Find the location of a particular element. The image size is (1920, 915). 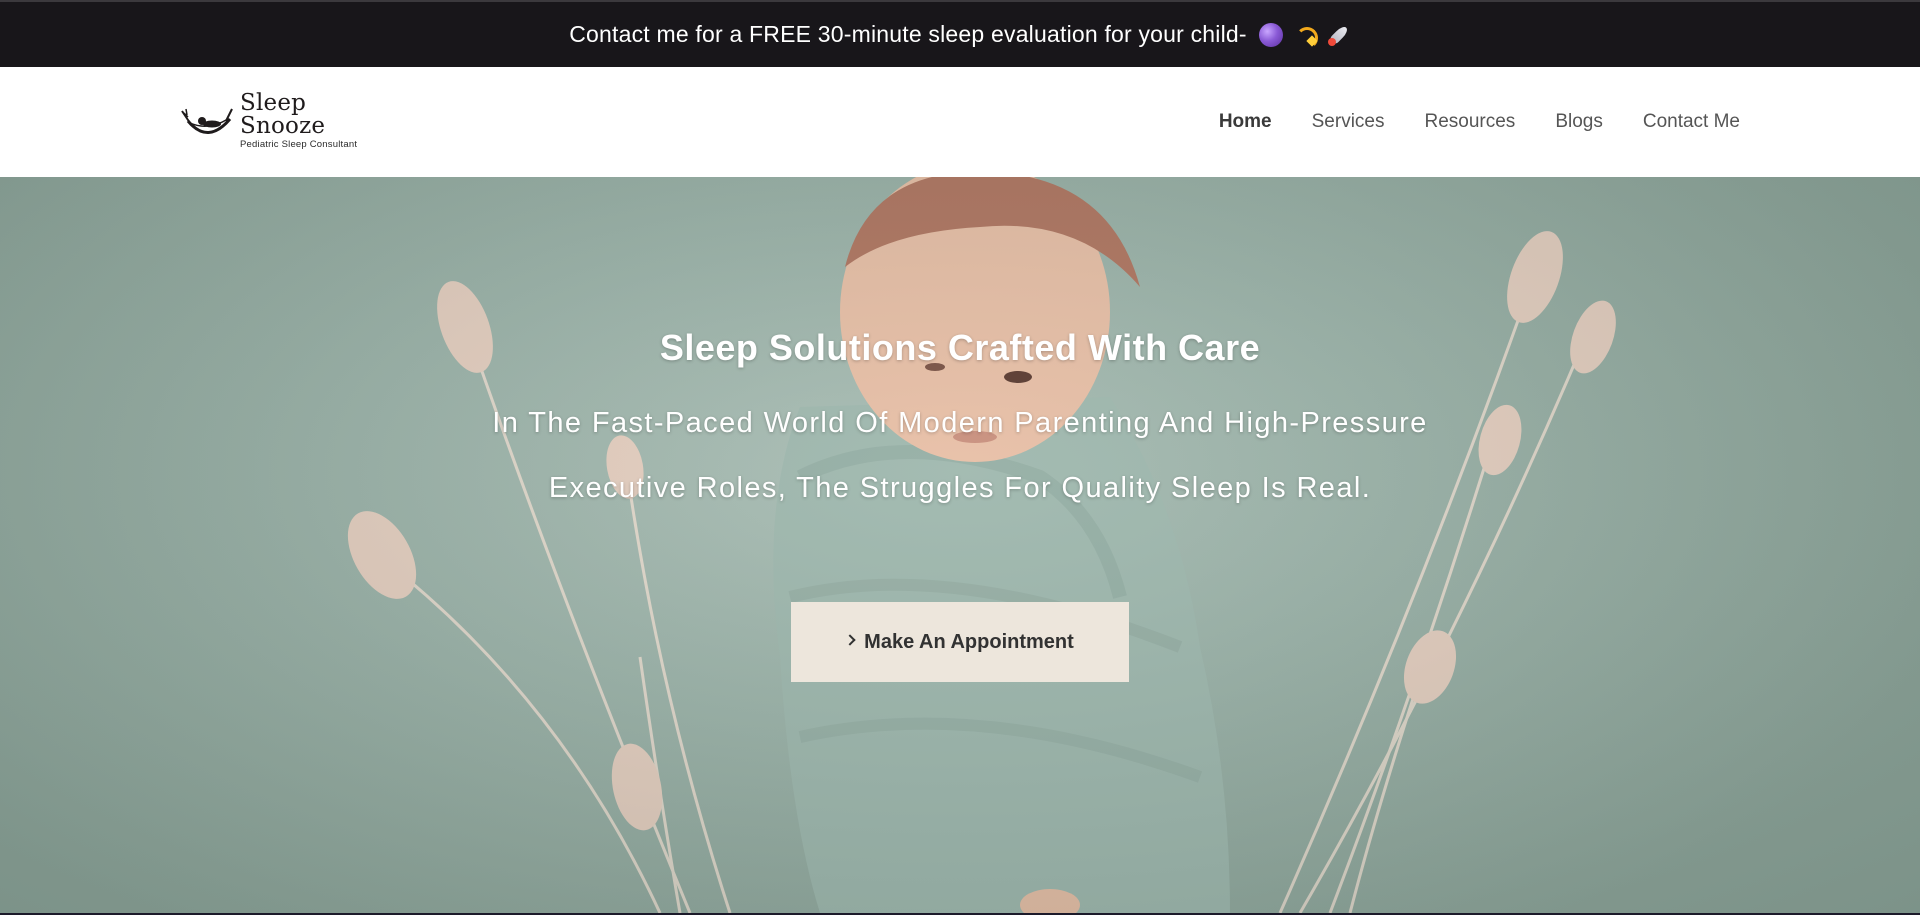

logo: Sleep Snooze Pediatric Sleep Consultant is located at coordinates (280, 120).